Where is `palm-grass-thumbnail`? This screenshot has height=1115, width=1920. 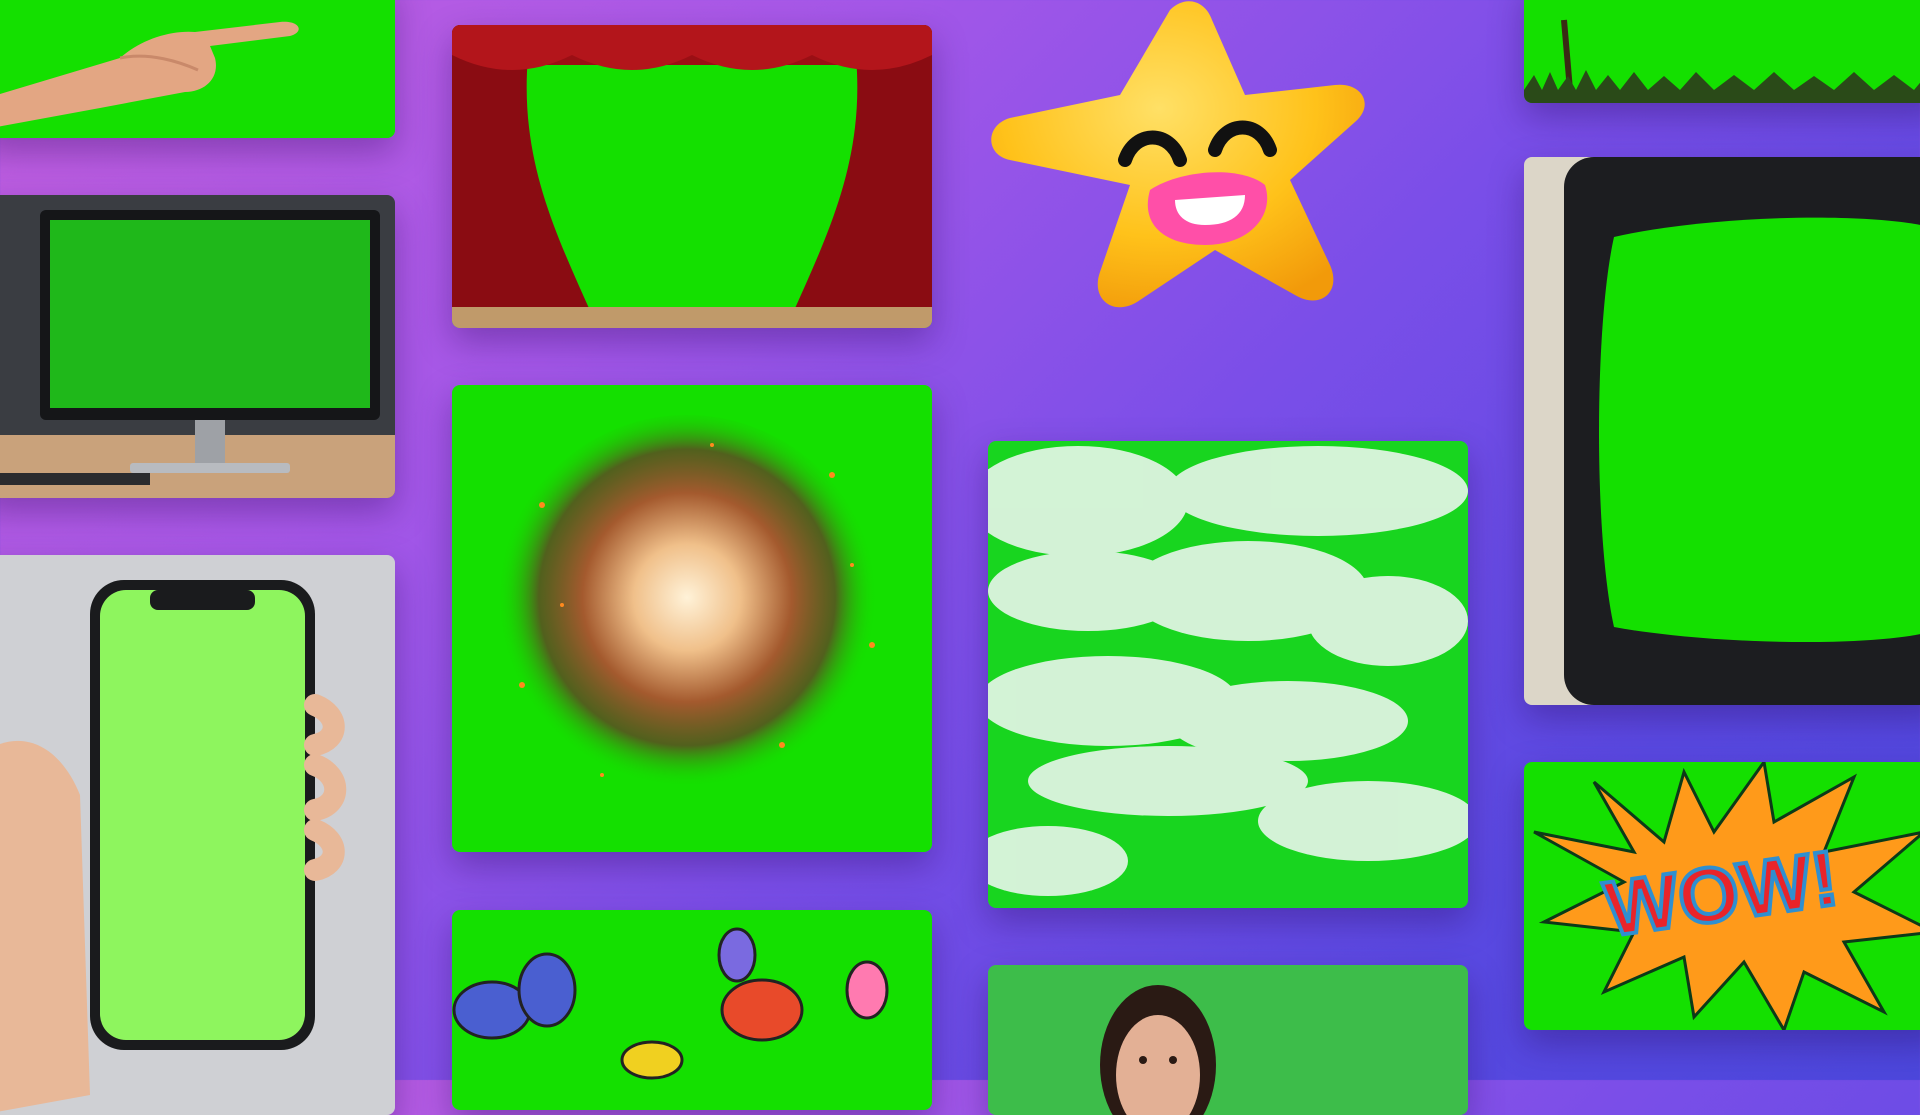 palm-grass-thumbnail is located at coordinates (1722, 51).